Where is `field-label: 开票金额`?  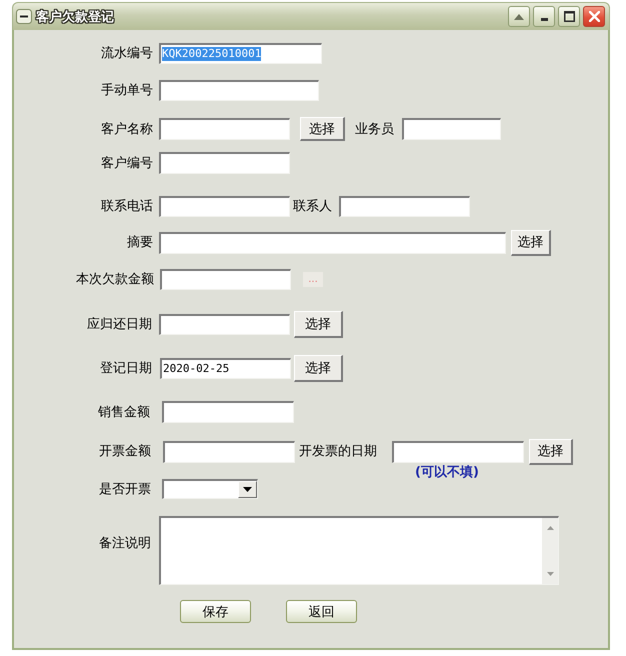
field-label: 开票金额 is located at coordinates (124, 451).